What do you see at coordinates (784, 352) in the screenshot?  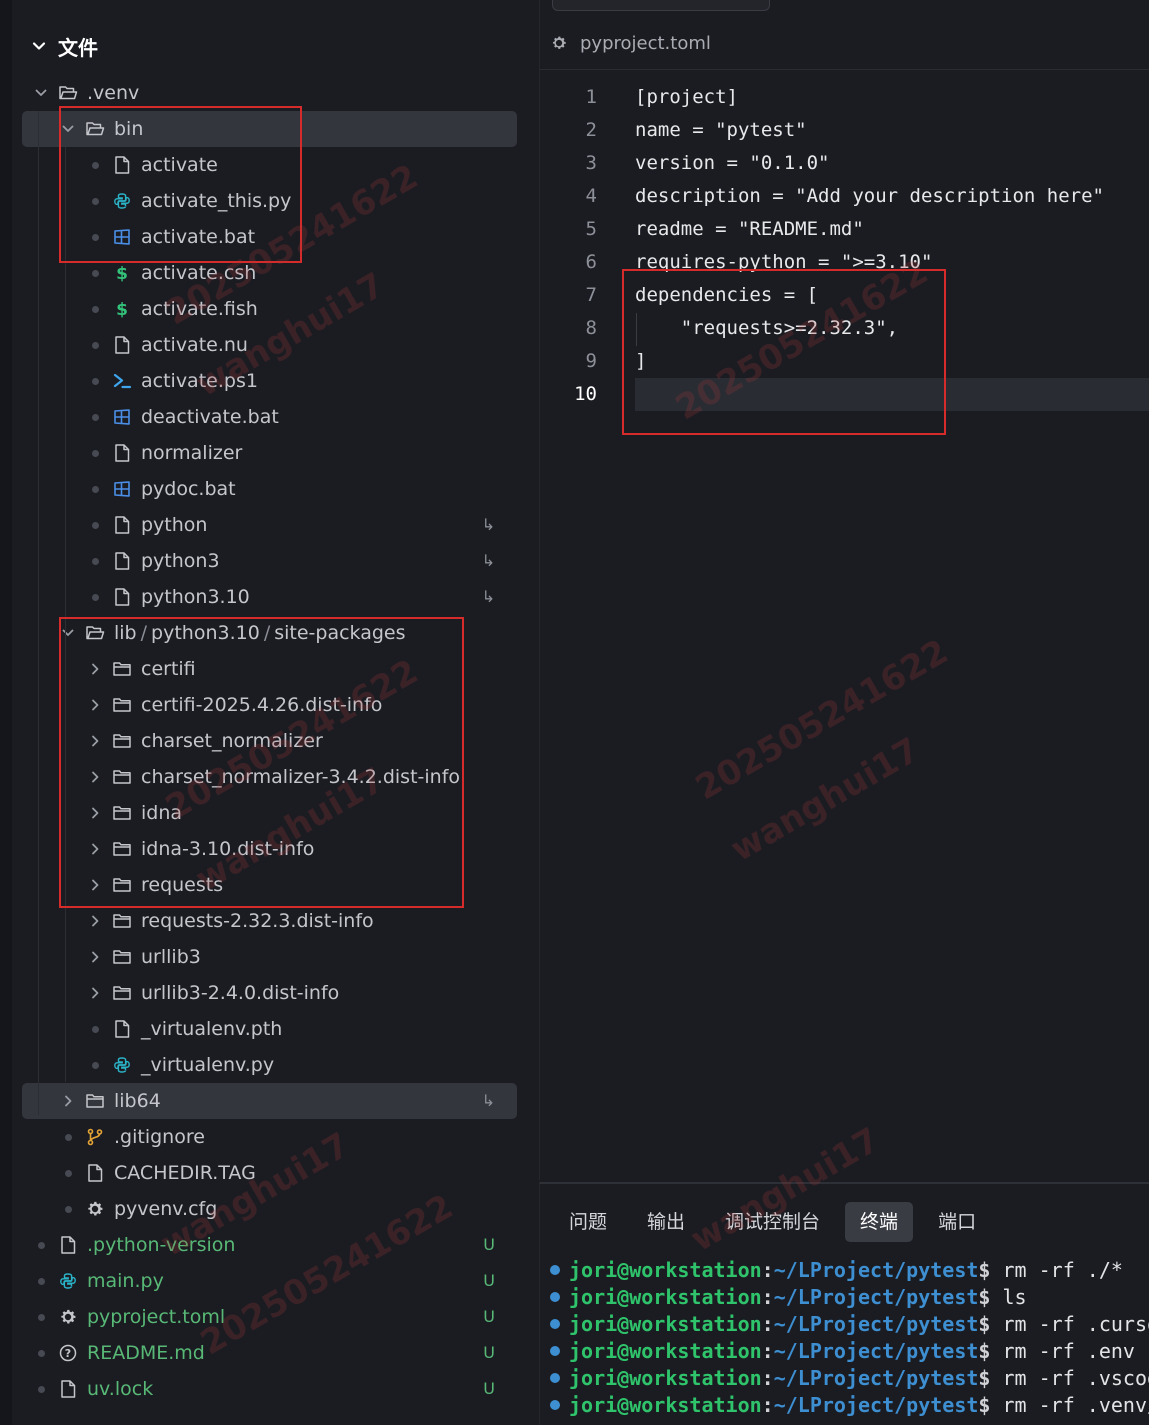 I see `annotation-box-dependencies` at bounding box center [784, 352].